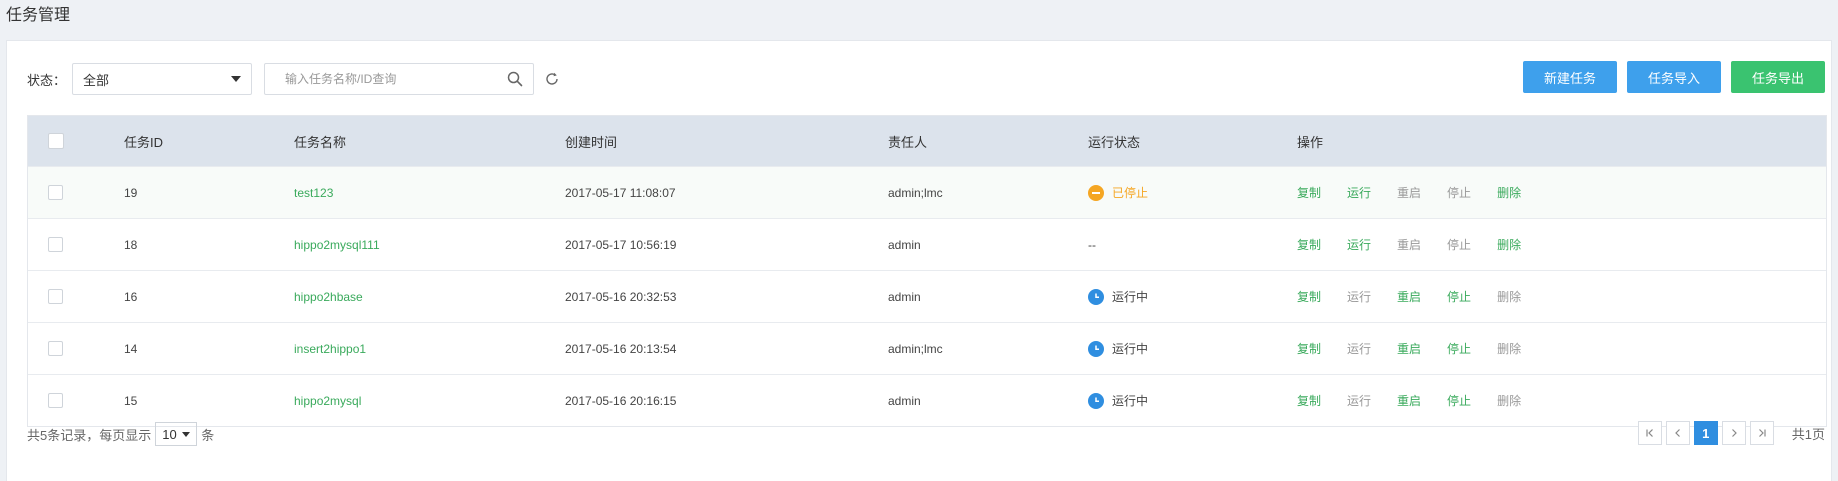 The height and width of the screenshot is (481, 1838). Describe the element at coordinates (1310, 142) in the screenshot. I see `header-ops: 操作` at that location.